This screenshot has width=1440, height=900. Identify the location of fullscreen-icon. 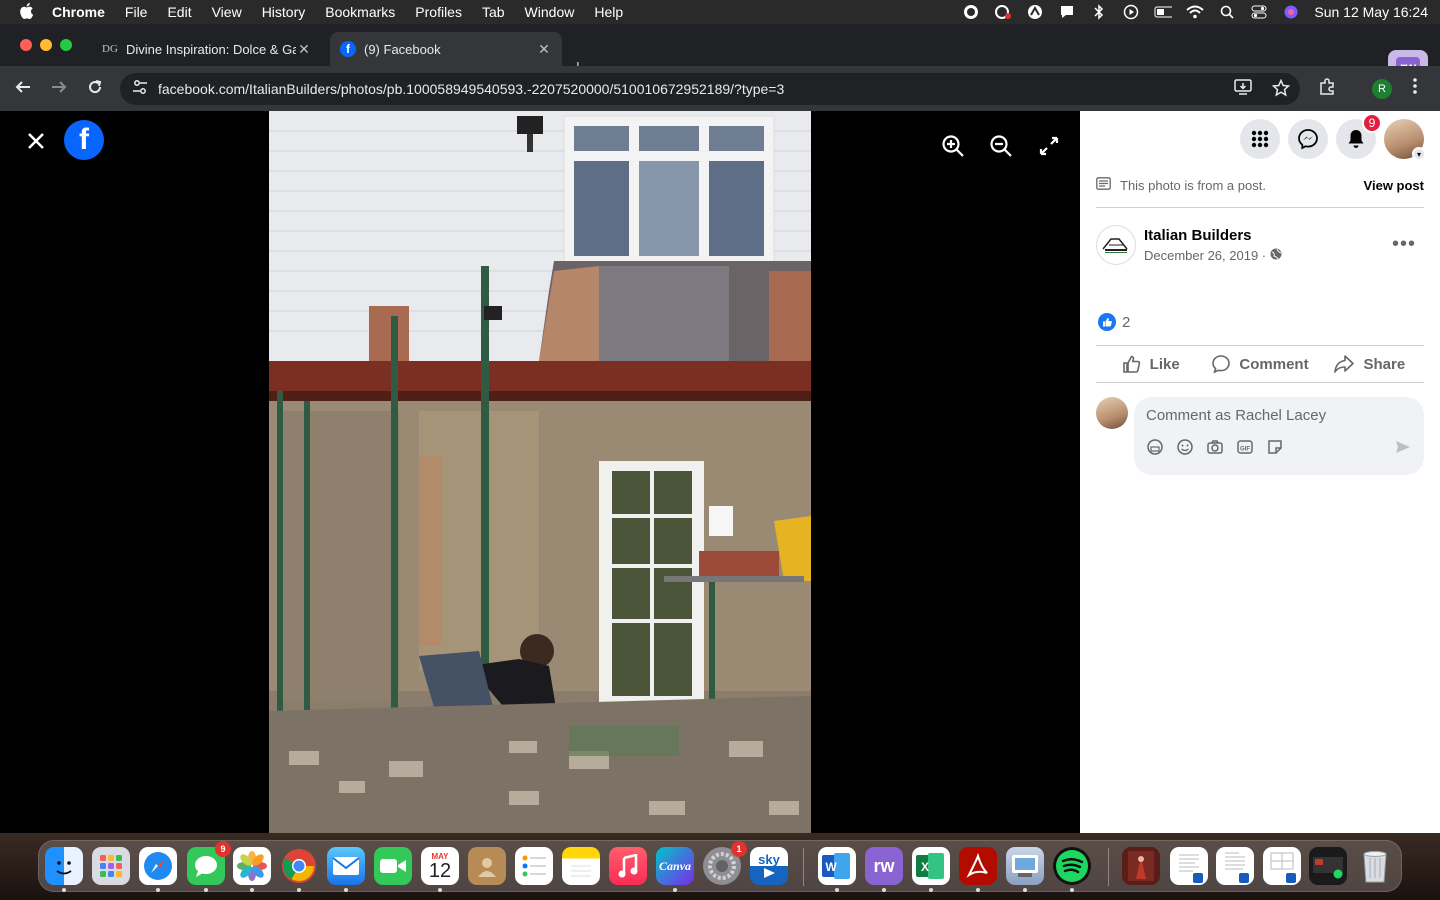
(1049, 148).